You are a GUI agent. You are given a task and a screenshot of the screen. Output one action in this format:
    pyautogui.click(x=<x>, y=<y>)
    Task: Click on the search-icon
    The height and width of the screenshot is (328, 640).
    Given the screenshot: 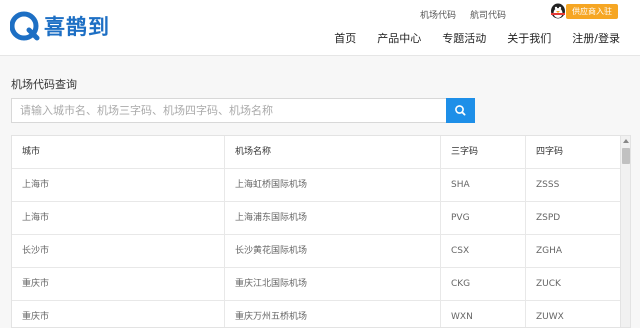 What is the action you would take?
    pyautogui.click(x=460, y=110)
    